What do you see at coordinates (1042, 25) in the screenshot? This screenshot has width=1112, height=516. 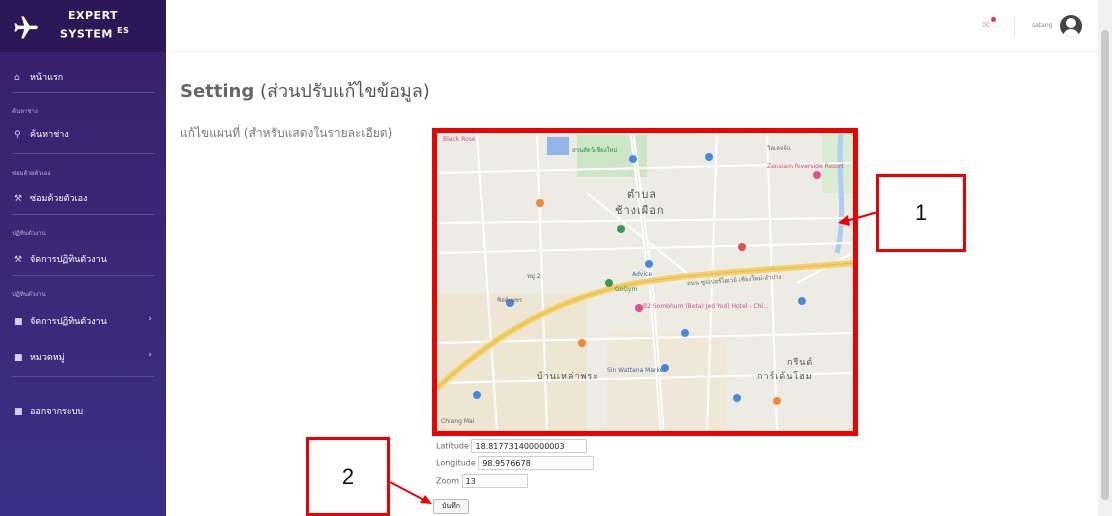 I see `username: satang` at bounding box center [1042, 25].